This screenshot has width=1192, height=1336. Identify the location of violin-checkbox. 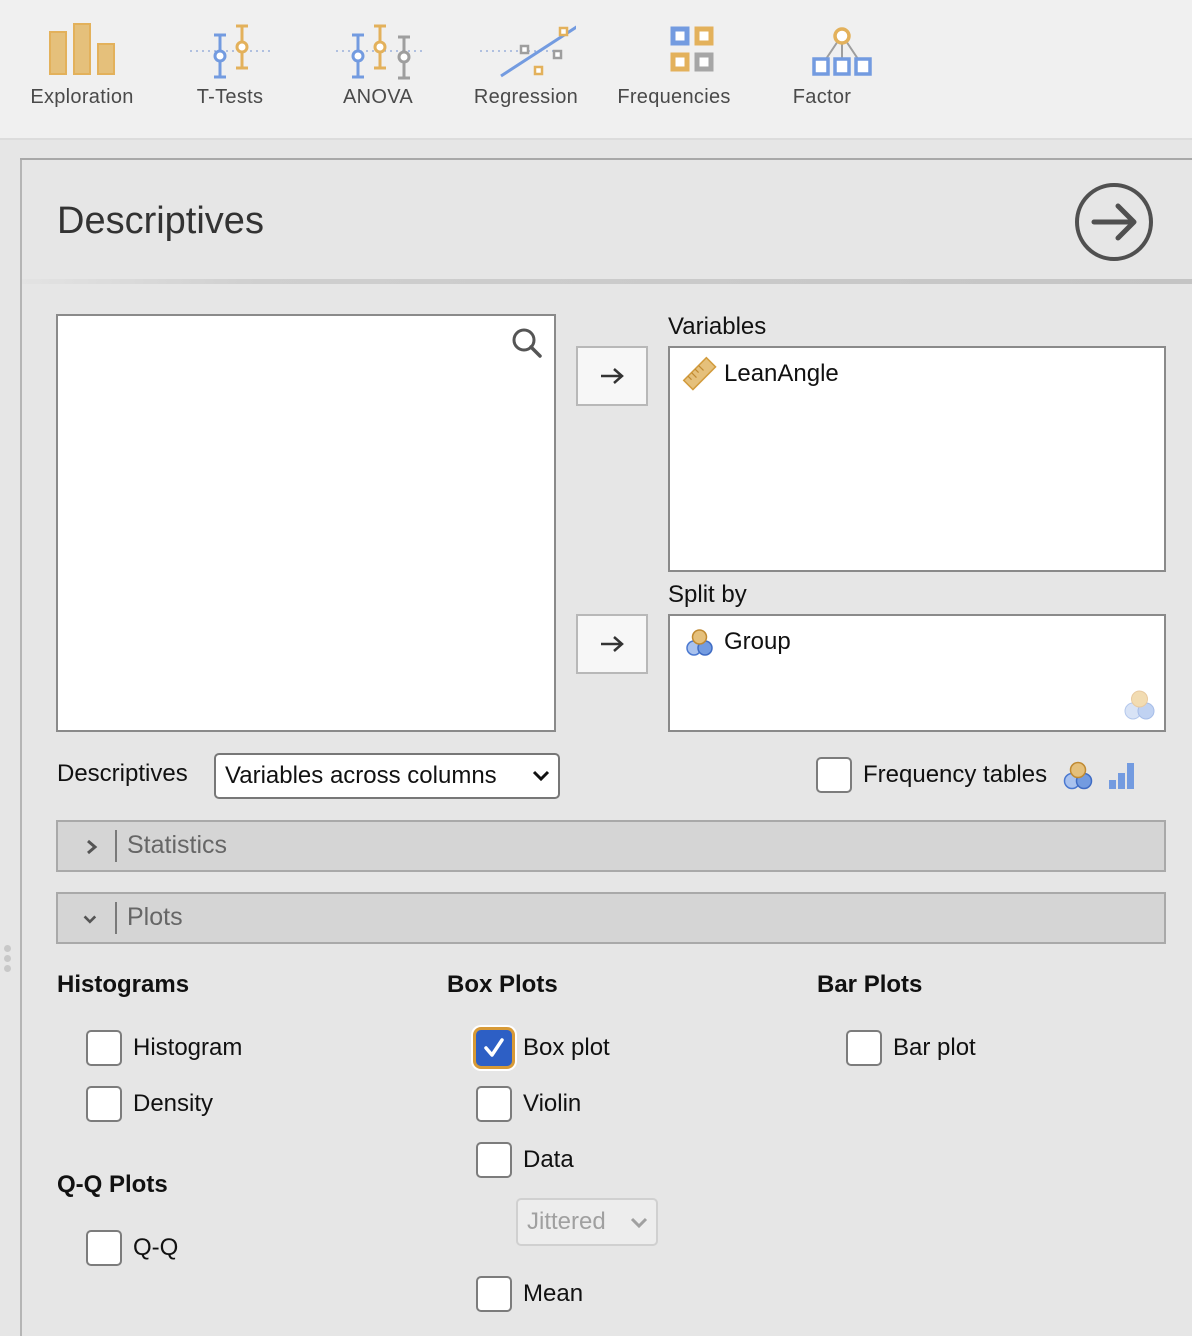
(494, 1104).